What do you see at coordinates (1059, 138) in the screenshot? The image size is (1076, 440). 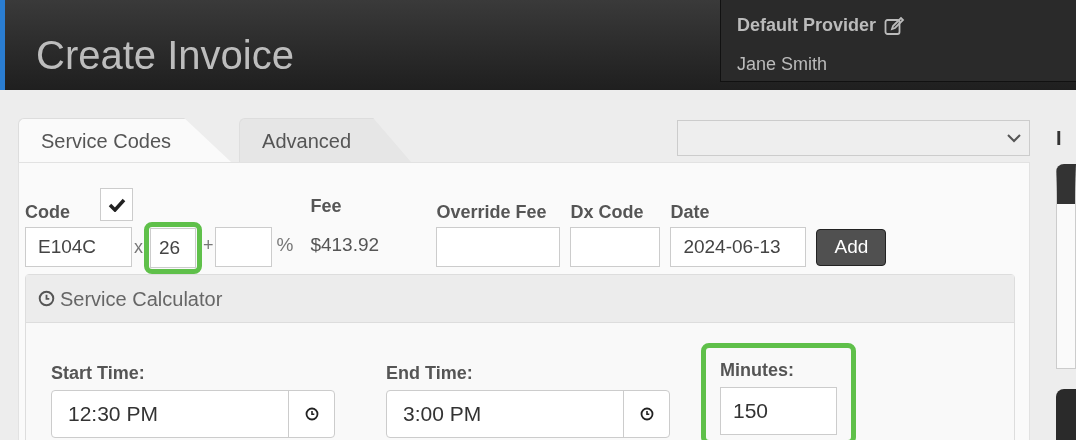 I see `side-heading: I` at bounding box center [1059, 138].